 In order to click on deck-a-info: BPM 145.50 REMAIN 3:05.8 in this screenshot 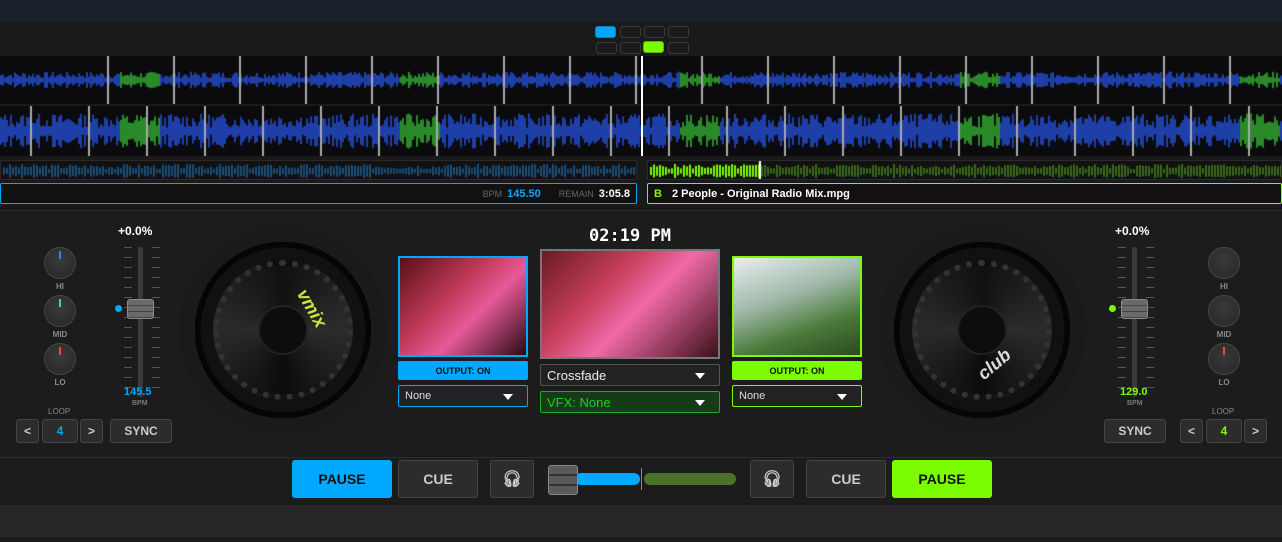, I will do `click(318, 193)`.